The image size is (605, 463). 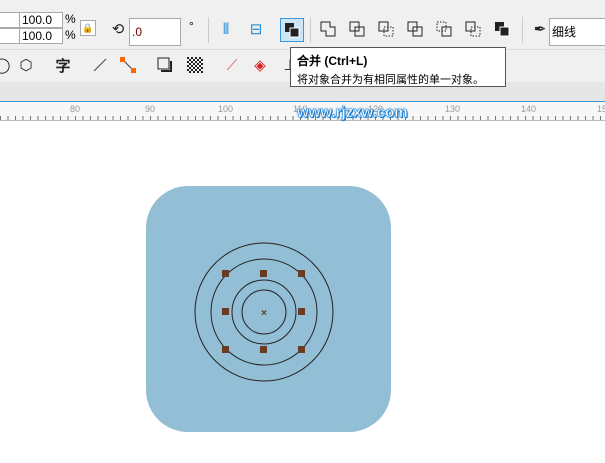 What do you see at coordinates (332, 61) in the screenshot?
I see `tooltip-title: 合并 (Ctrl+L)` at bounding box center [332, 61].